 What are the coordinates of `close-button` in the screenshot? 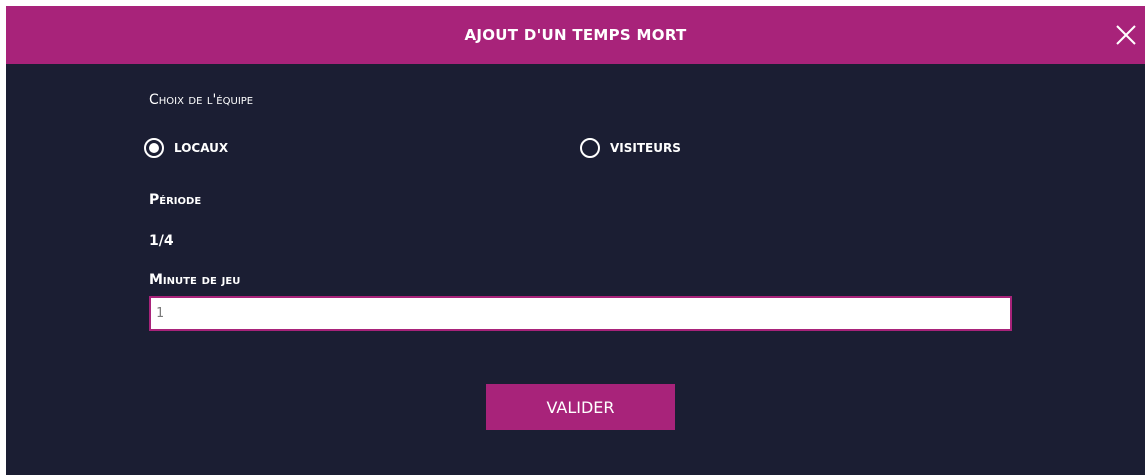 It's located at (1126, 35).